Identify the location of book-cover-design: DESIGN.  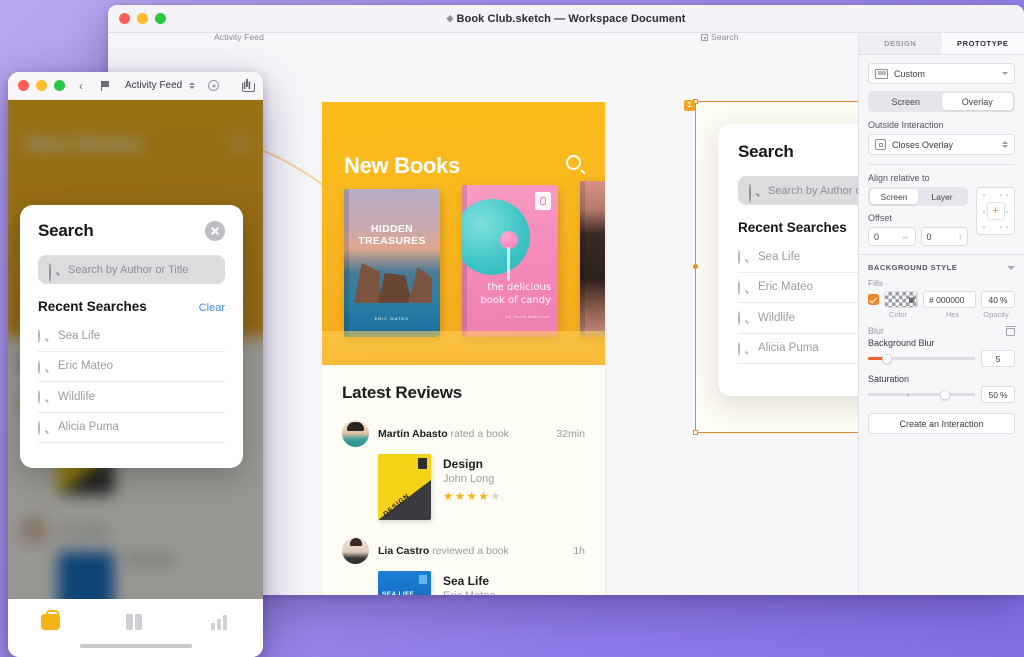
(404, 487).